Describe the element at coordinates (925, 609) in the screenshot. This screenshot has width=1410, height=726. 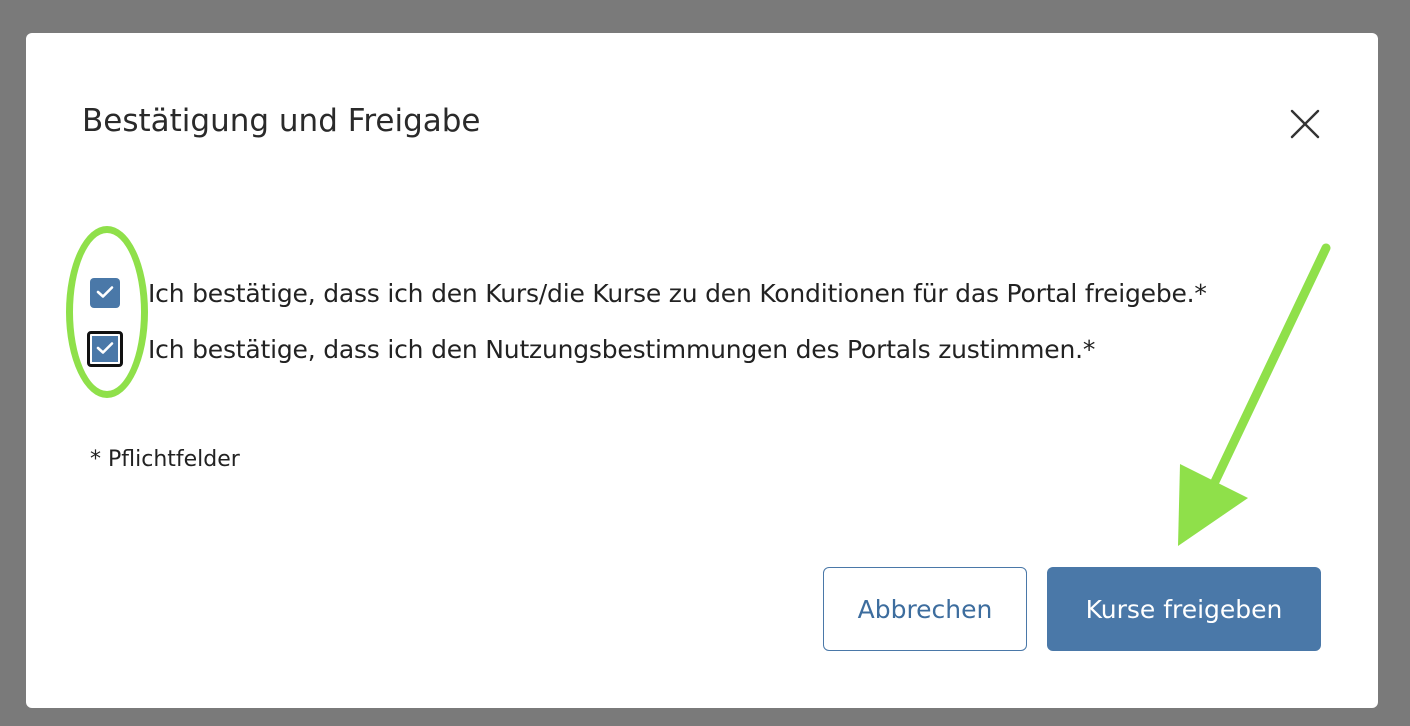
I see `cancel-button: Abbrechen` at that location.